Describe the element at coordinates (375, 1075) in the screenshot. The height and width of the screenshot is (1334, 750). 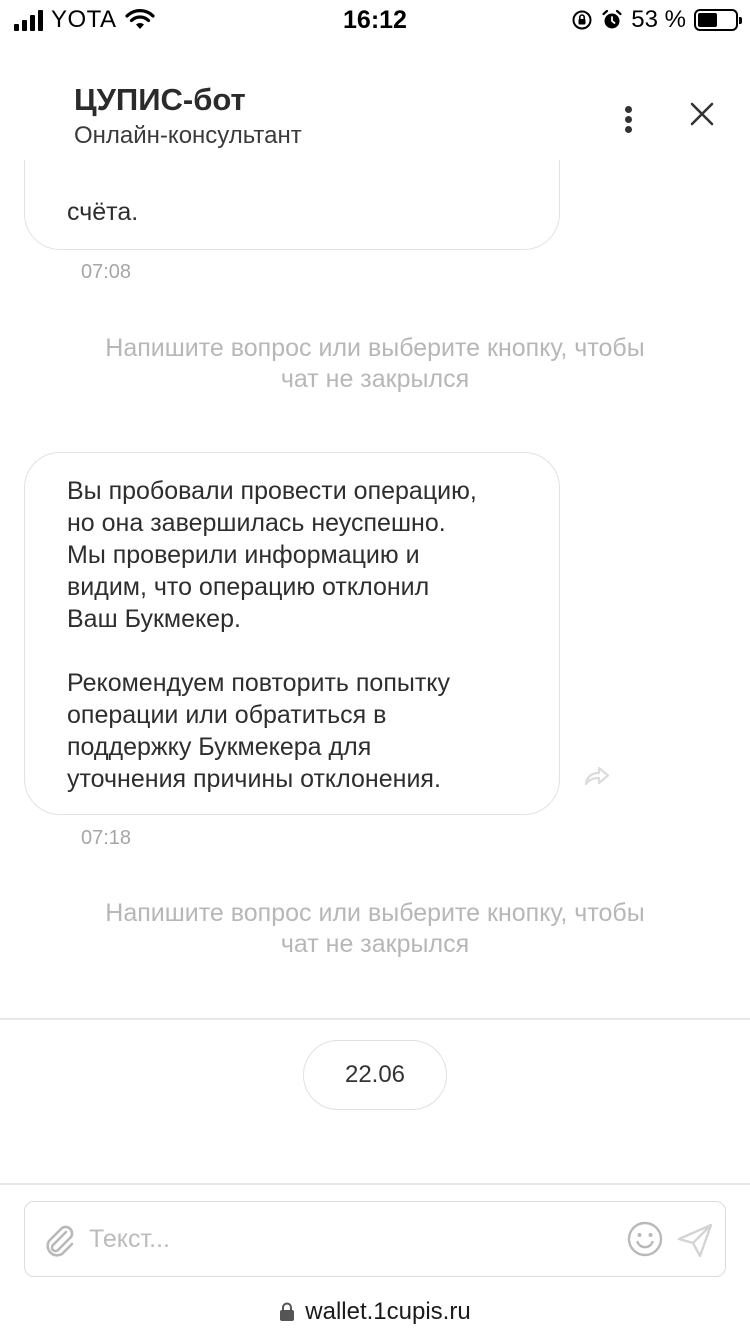
I see `date-chip: 22.06` at that location.